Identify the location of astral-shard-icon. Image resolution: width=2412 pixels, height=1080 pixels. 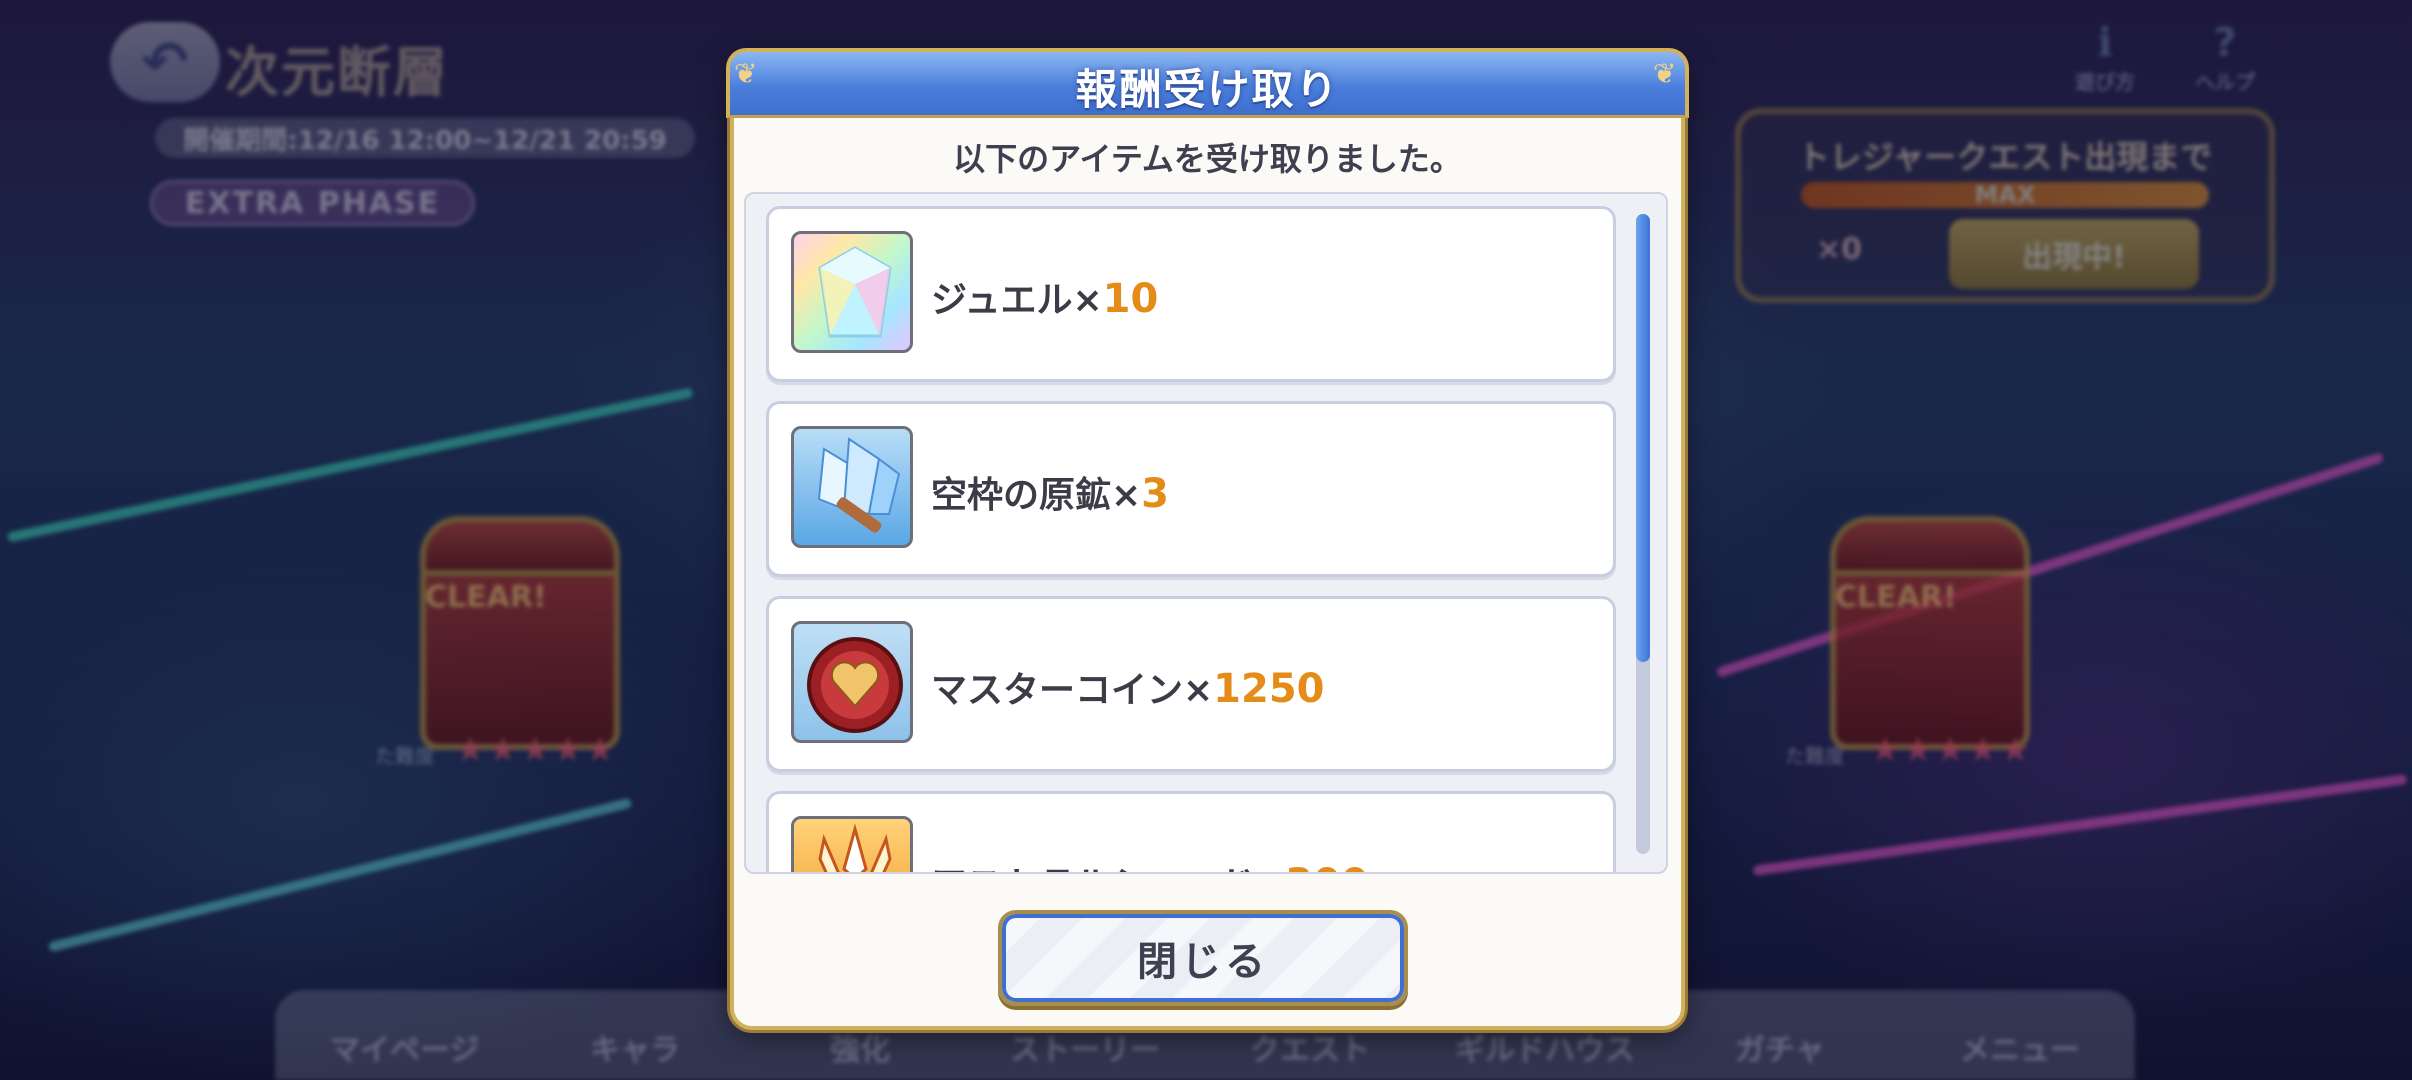
(852, 844).